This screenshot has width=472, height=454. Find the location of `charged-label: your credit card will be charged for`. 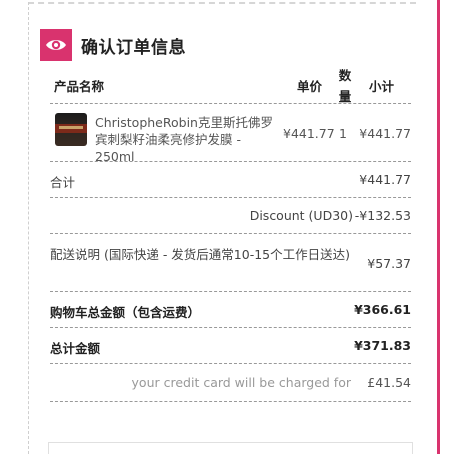

charged-label: your credit card will be charged for is located at coordinates (241, 382).